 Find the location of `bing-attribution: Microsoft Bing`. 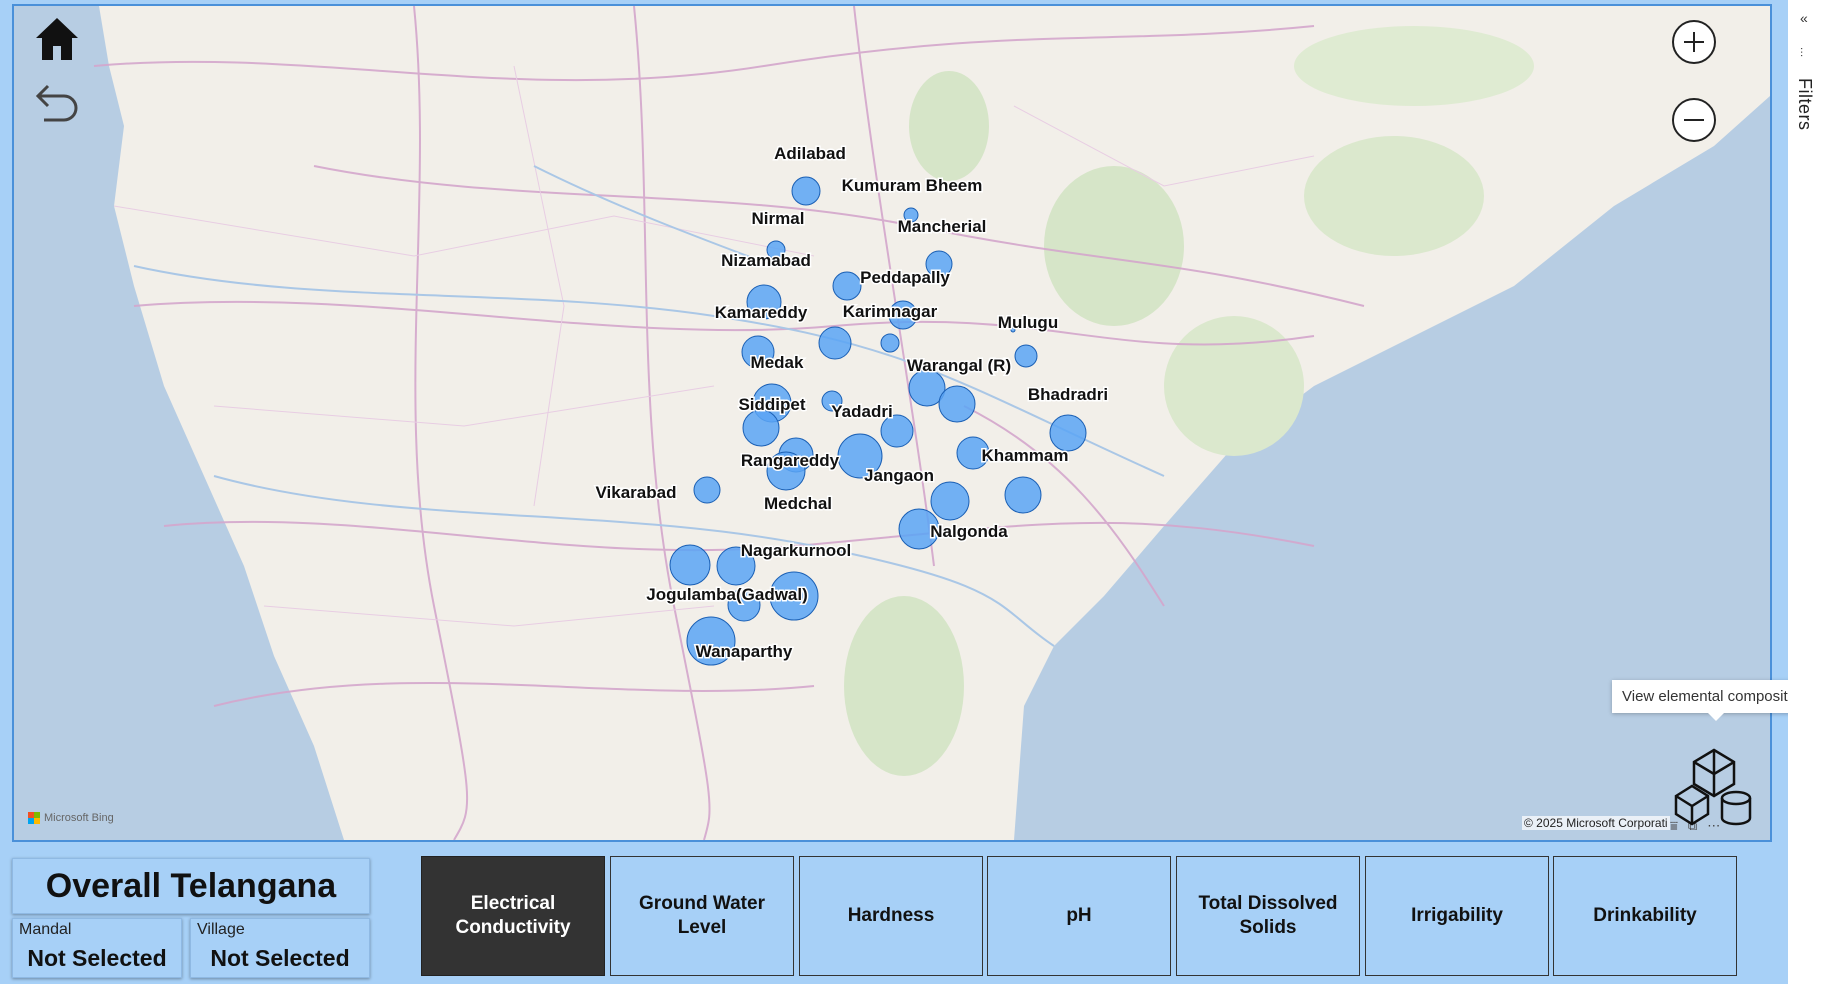

bing-attribution: Microsoft Bing is located at coordinates (71, 818).